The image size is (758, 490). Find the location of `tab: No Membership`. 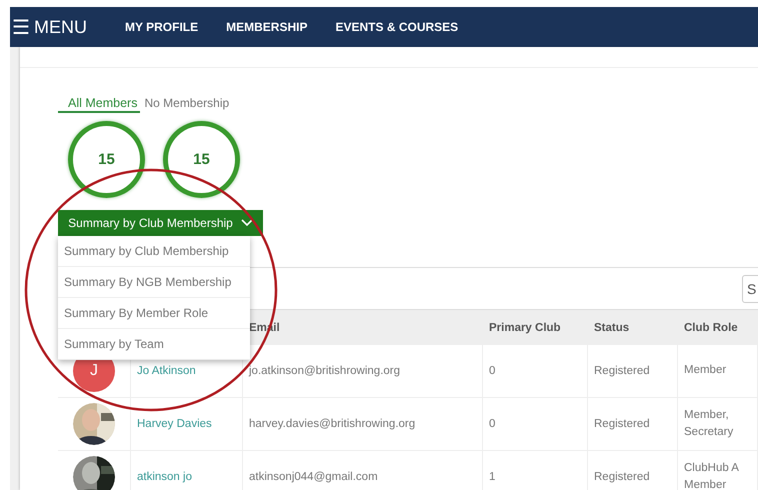

tab: No Membership is located at coordinates (187, 104).